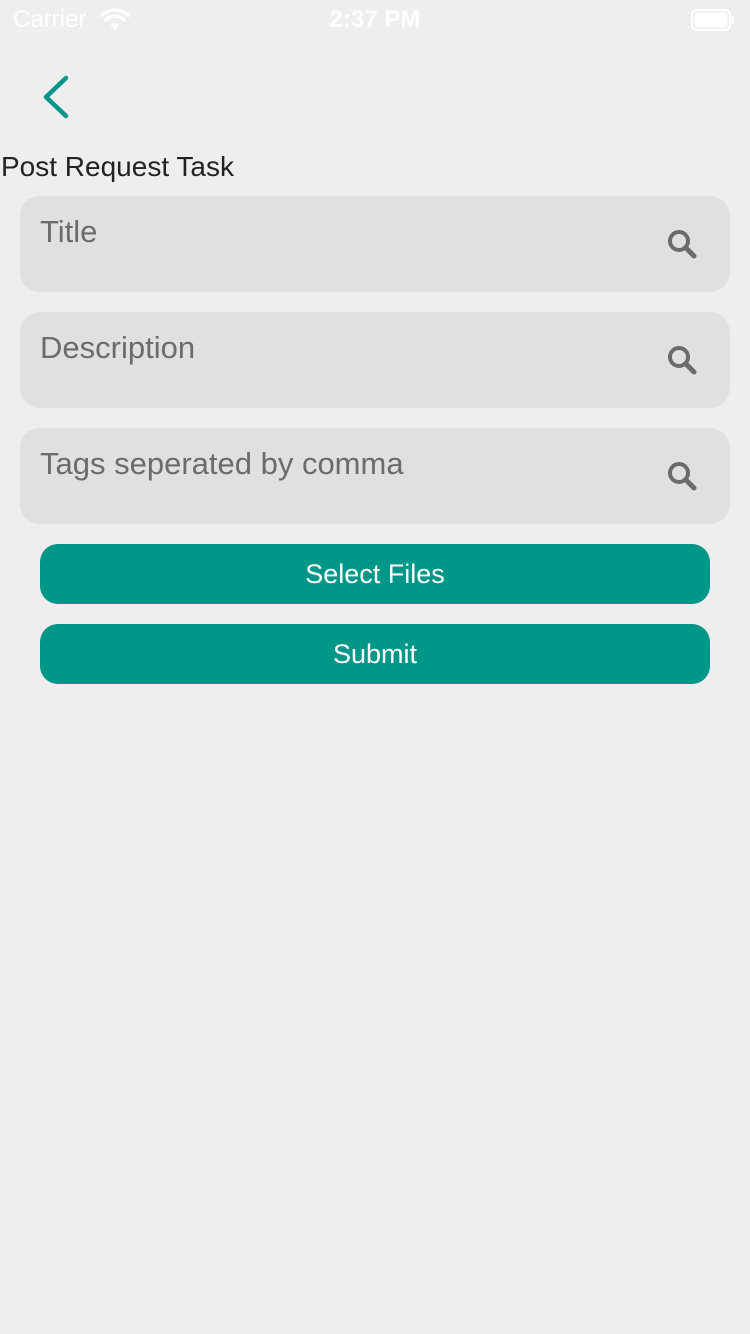 This screenshot has width=750, height=1334. I want to click on page-title: Post Request Task, so click(117, 166).